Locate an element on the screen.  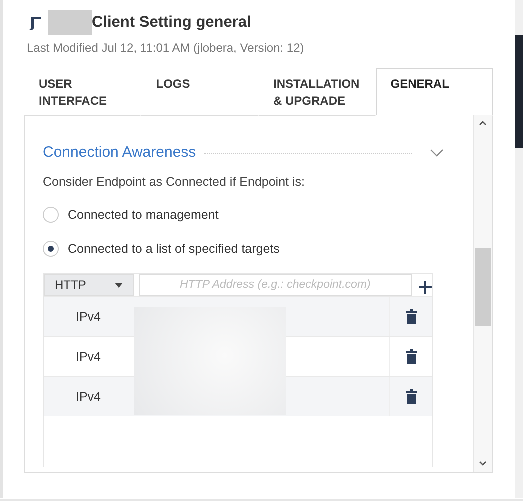
caret-icon is located at coordinates (118, 285).